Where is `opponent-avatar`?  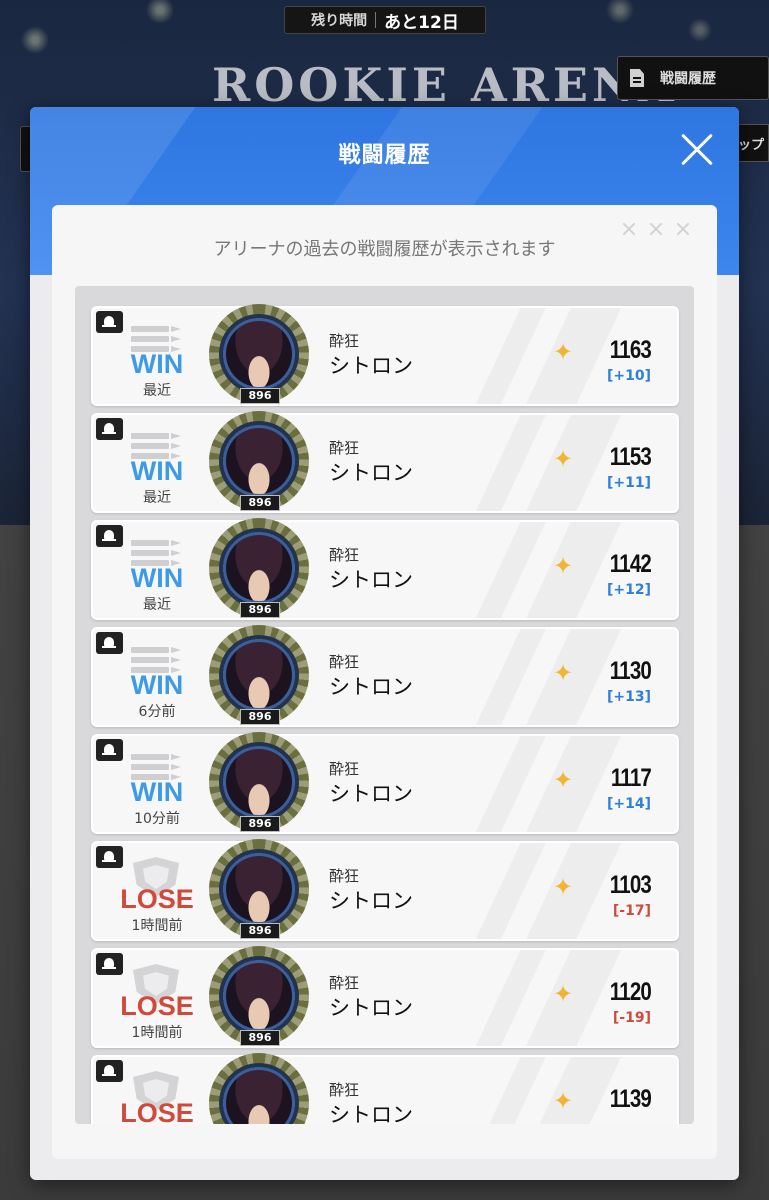
opponent-avatar is located at coordinates (259, 1087).